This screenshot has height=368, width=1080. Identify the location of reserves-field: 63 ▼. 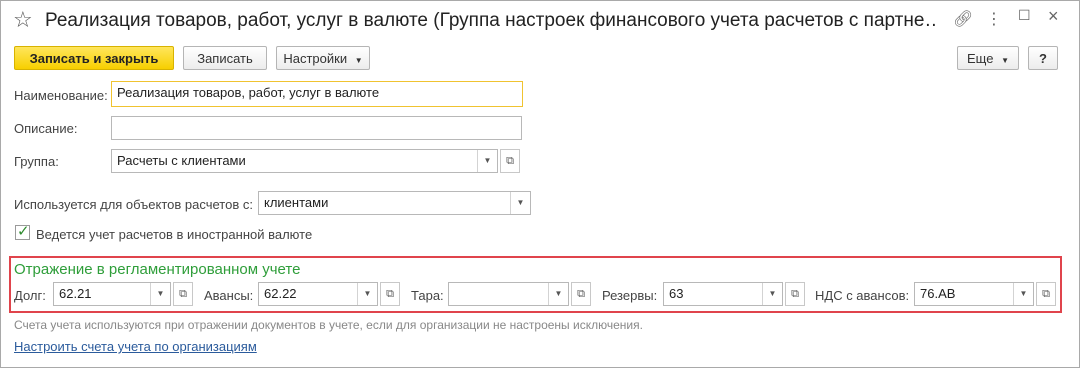
(723, 294).